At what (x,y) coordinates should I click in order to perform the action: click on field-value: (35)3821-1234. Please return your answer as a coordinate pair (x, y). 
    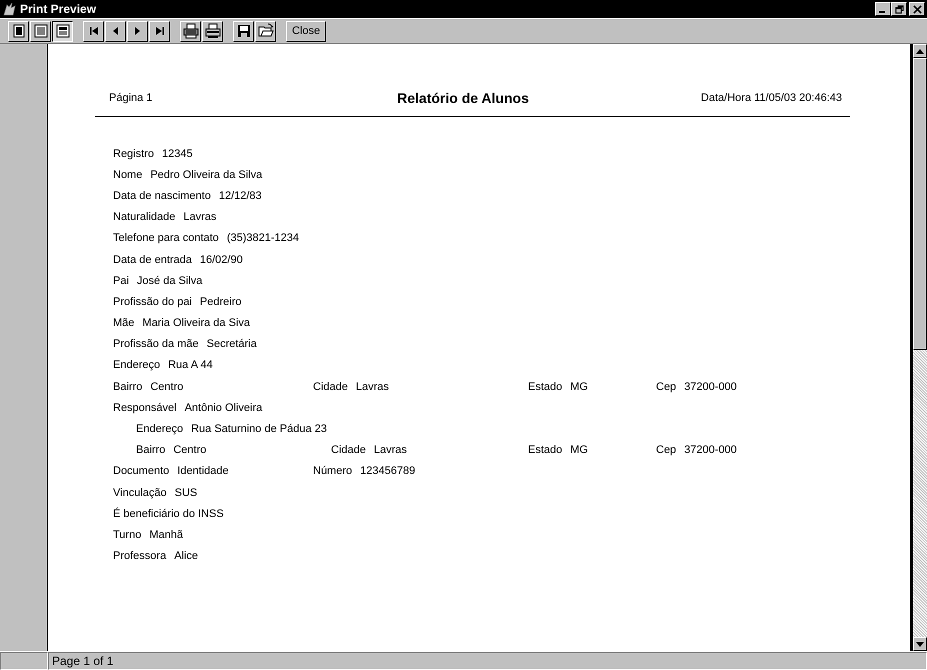
    Looking at the image, I should click on (262, 238).